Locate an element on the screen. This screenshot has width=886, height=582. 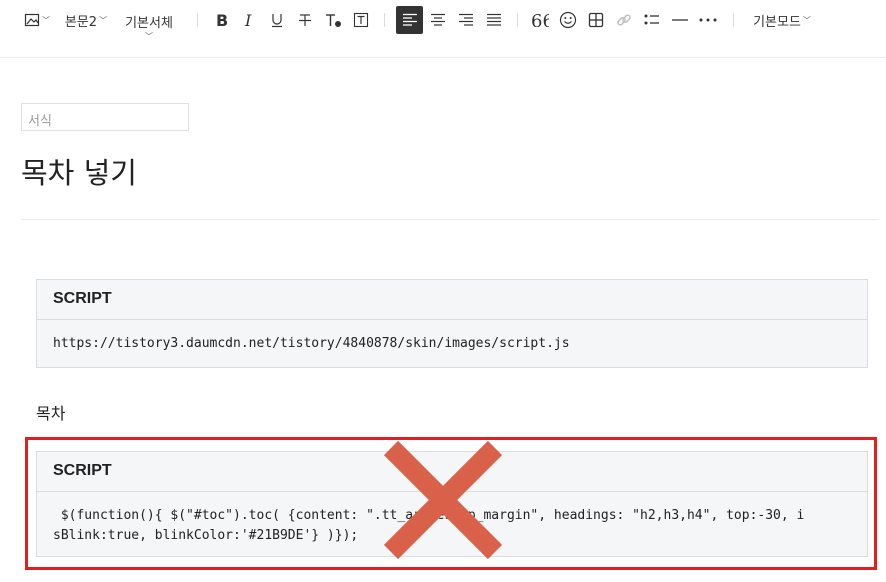
paragraph-style-label: 본문2 is located at coordinates (81, 22).